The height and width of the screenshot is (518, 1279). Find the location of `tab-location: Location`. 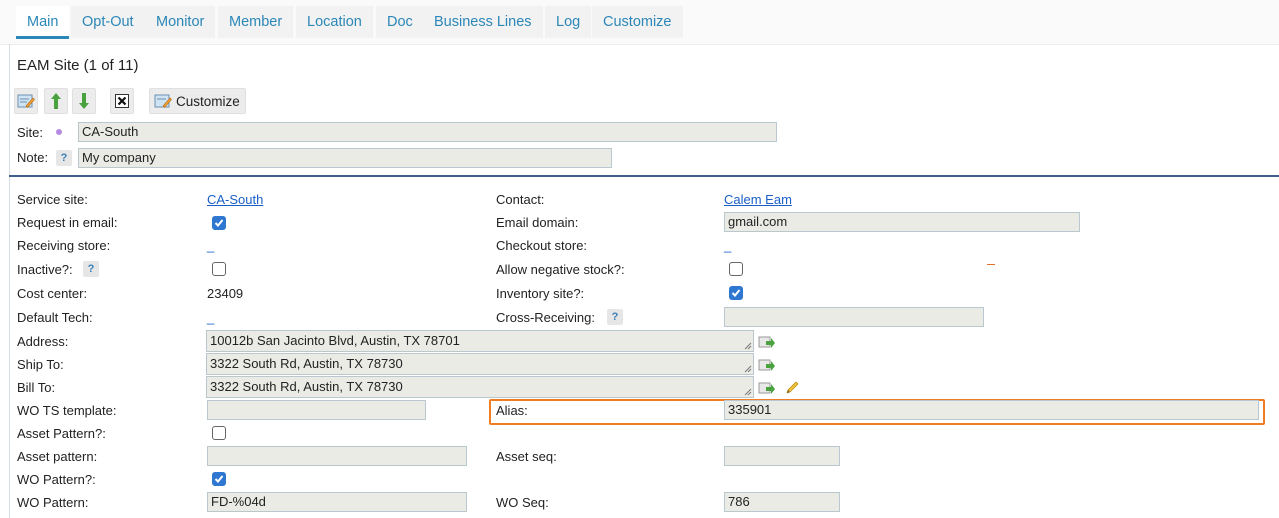

tab-location: Location is located at coordinates (334, 22).